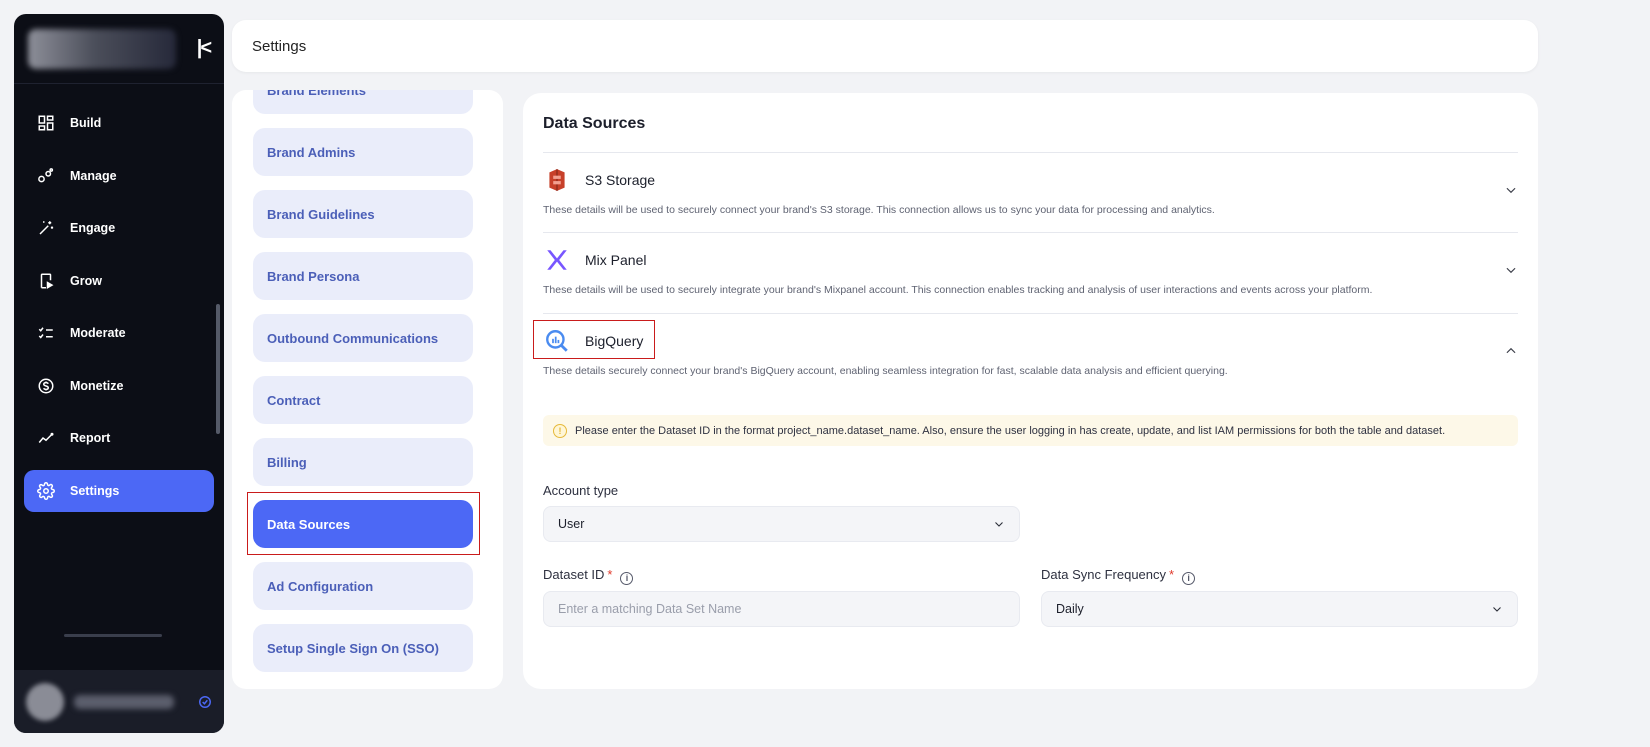  What do you see at coordinates (95, 490) in the screenshot?
I see `sidebar-item-label: Settings` at bounding box center [95, 490].